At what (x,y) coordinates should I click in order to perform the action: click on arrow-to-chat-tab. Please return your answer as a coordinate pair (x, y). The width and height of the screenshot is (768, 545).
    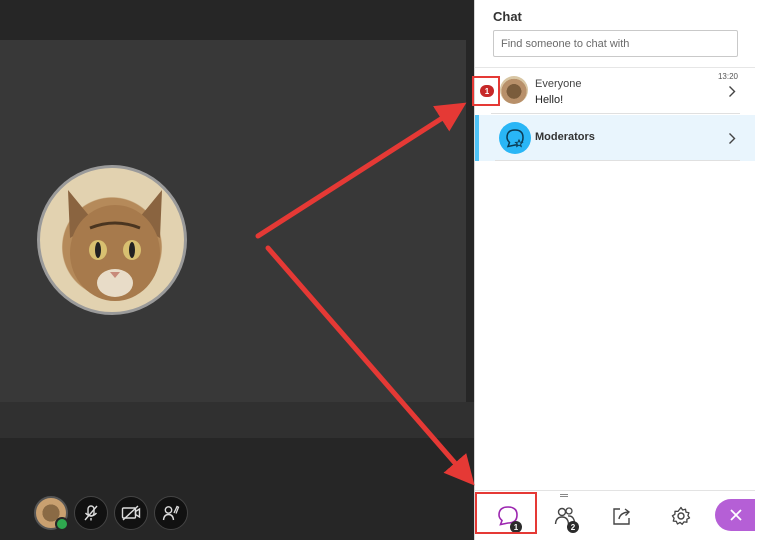
    Looking at the image, I should click on (370, 365).